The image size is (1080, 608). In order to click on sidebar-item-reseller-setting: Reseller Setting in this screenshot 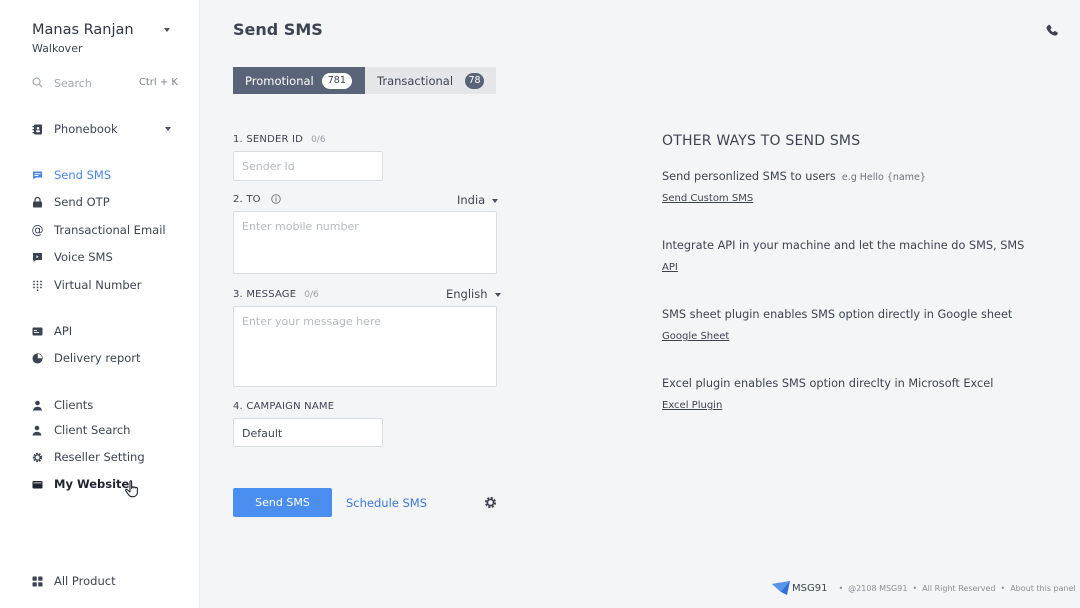, I will do `click(107, 457)`.